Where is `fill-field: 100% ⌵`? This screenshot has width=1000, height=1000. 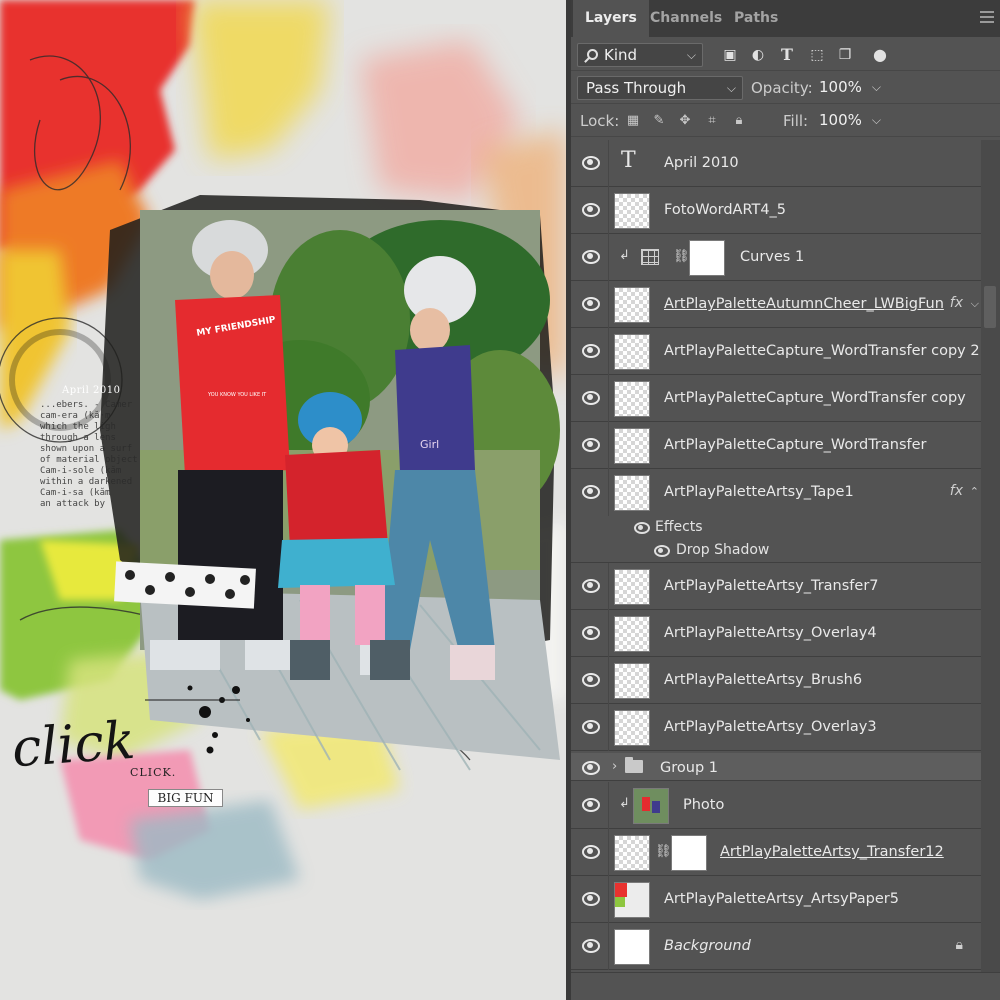 fill-field: 100% ⌵ is located at coordinates (849, 121).